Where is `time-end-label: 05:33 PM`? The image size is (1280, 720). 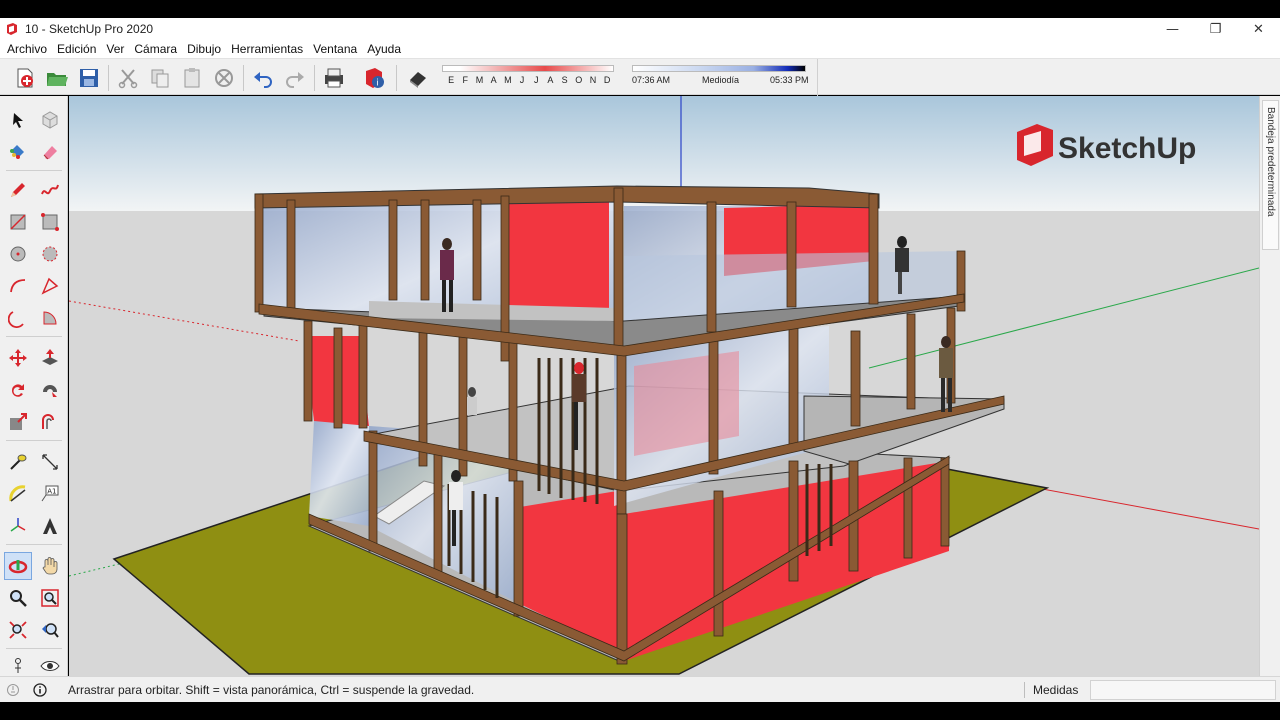 time-end-label: 05:33 PM is located at coordinates (789, 80).